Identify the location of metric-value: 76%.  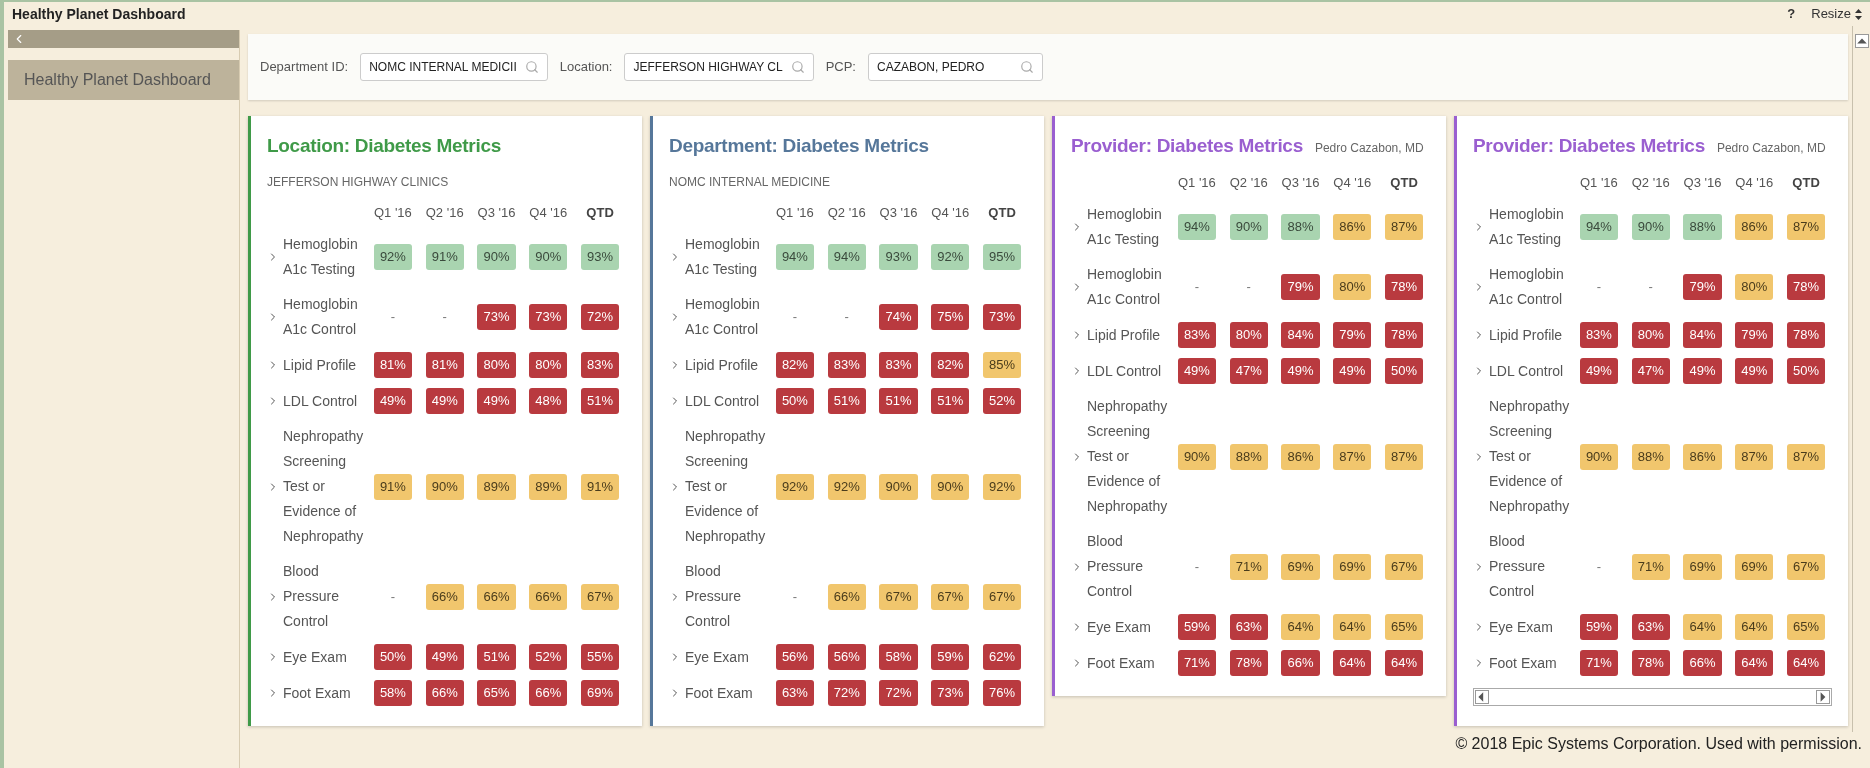
(1002, 693).